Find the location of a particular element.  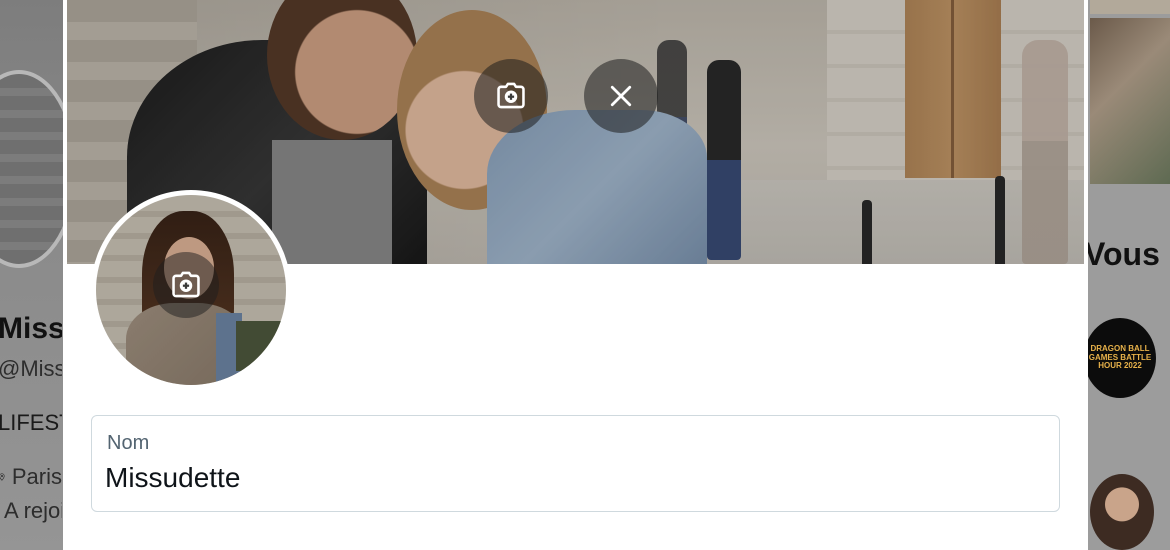

name-field-label: Nom is located at coordinates (128, 443).